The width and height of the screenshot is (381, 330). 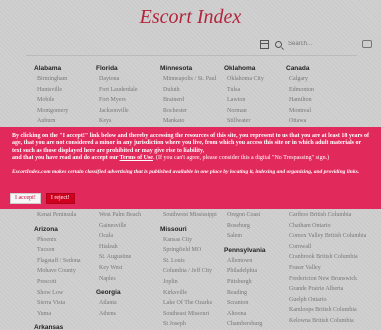 I want to click on state-heading: Canada, so click(x=332, y=69).